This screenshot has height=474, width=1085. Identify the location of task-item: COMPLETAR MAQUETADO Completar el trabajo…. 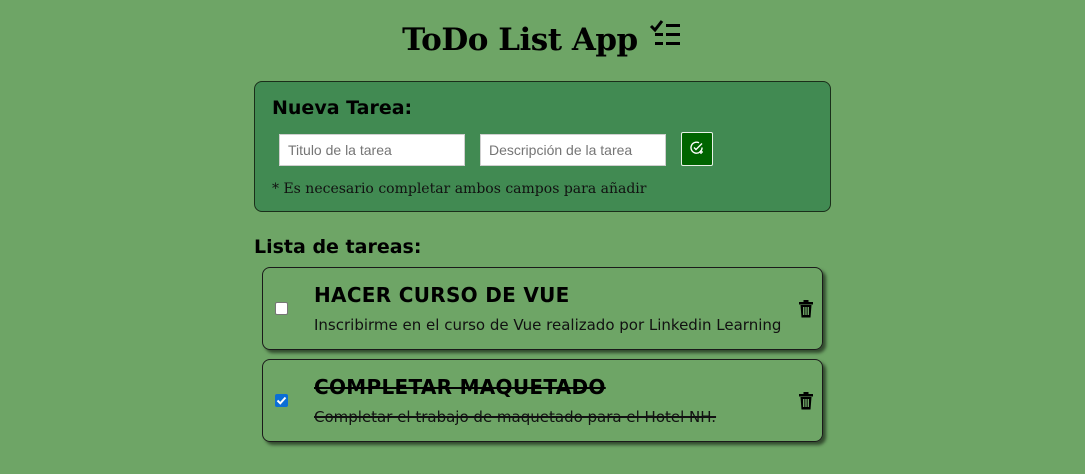
(542, 400).